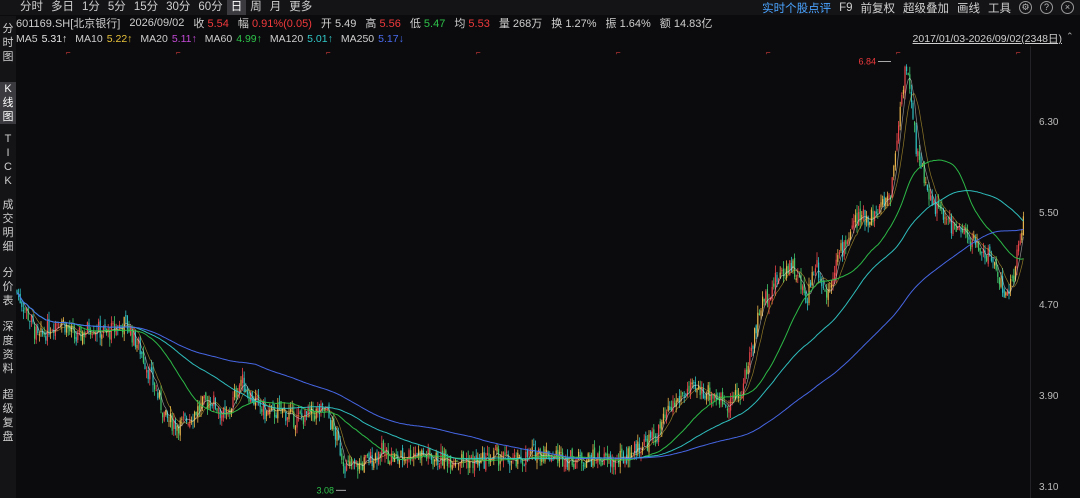  What do you see at coordinates (62, 7) in the screenshot?
I see `period-tab: 多日` at bounding box center [62, 7].